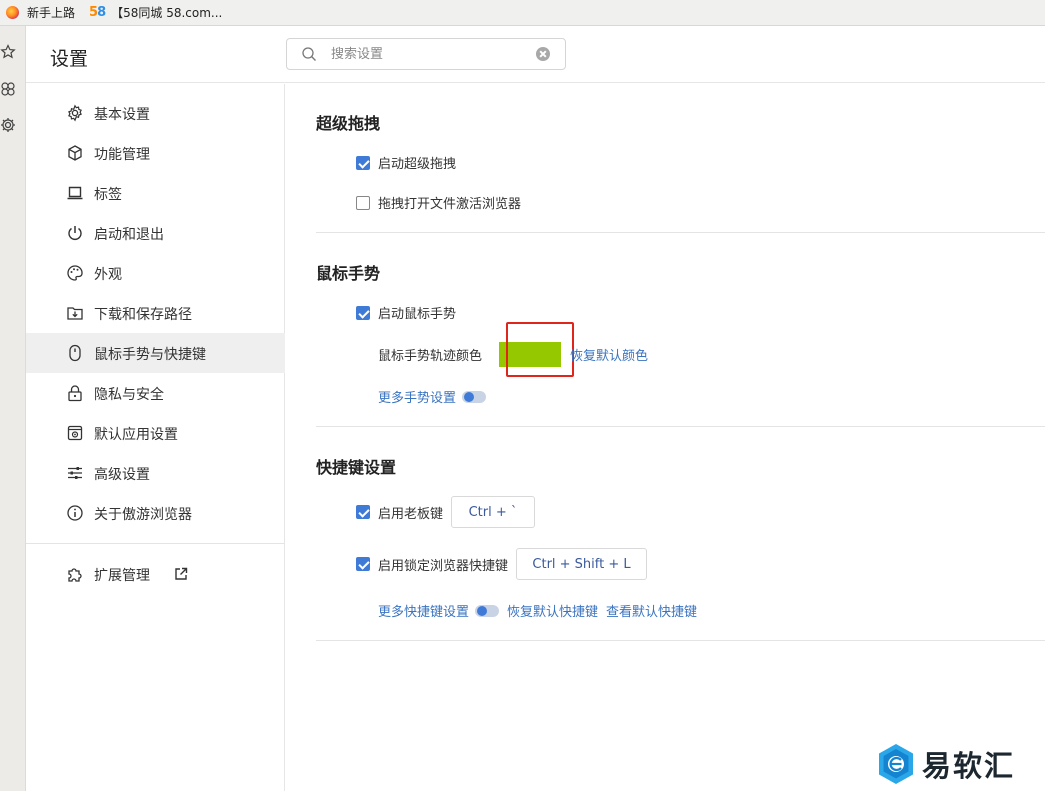  I want to click on more-shortcut-settings-link: 更多快捷键设置, so click(423, 610).